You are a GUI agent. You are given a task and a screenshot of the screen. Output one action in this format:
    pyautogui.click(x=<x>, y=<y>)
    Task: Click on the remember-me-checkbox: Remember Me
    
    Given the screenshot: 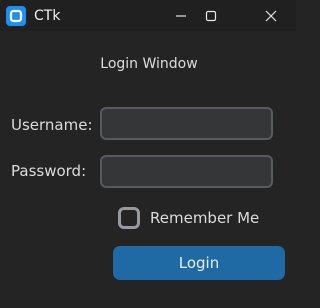 What is the action you would take?
    pyautogui.click(x=188, y=218)
    